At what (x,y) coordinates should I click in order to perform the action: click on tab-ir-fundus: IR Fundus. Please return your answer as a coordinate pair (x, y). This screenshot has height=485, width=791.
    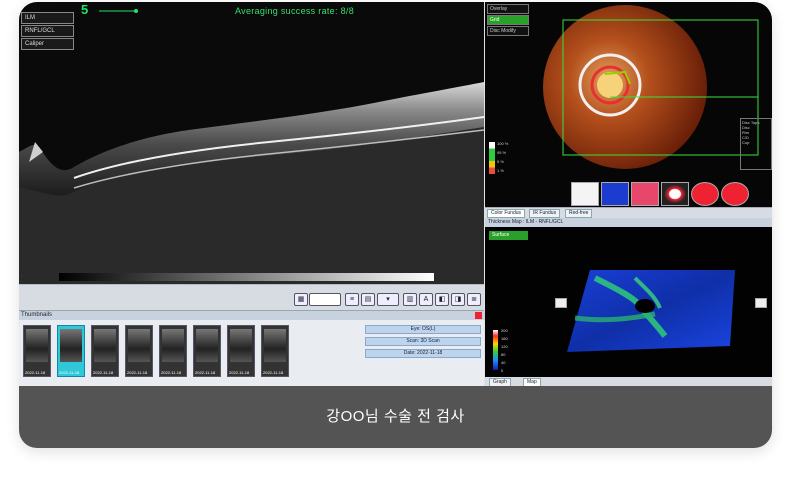
    Looking at the image, I should click on (545, 213).